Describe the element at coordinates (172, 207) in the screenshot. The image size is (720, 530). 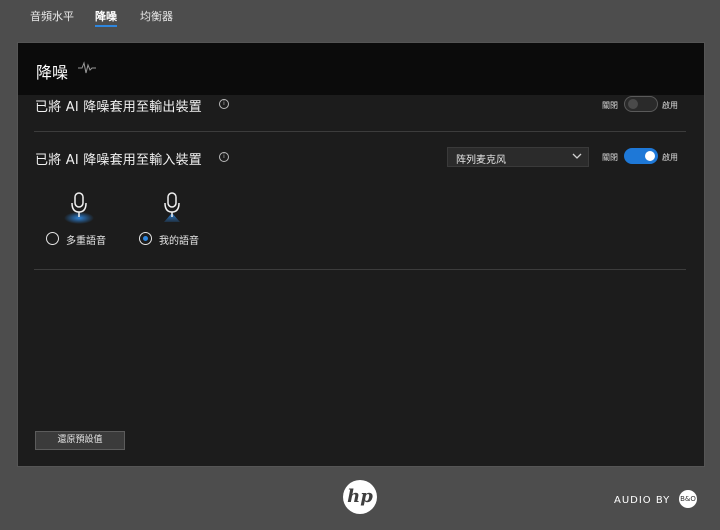
I see `my-voice-mic-icon` at that location.